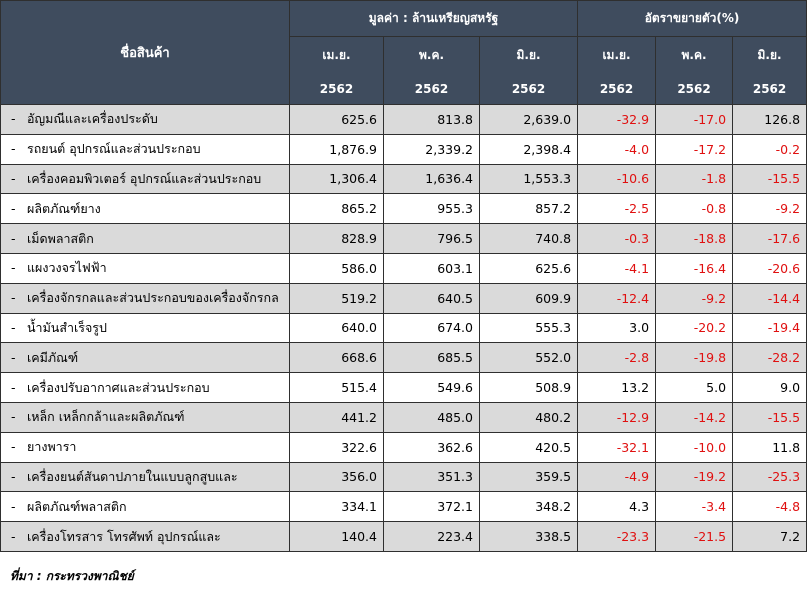  I want to click on growth-apr-cell: -0.3, so click(617, 238).